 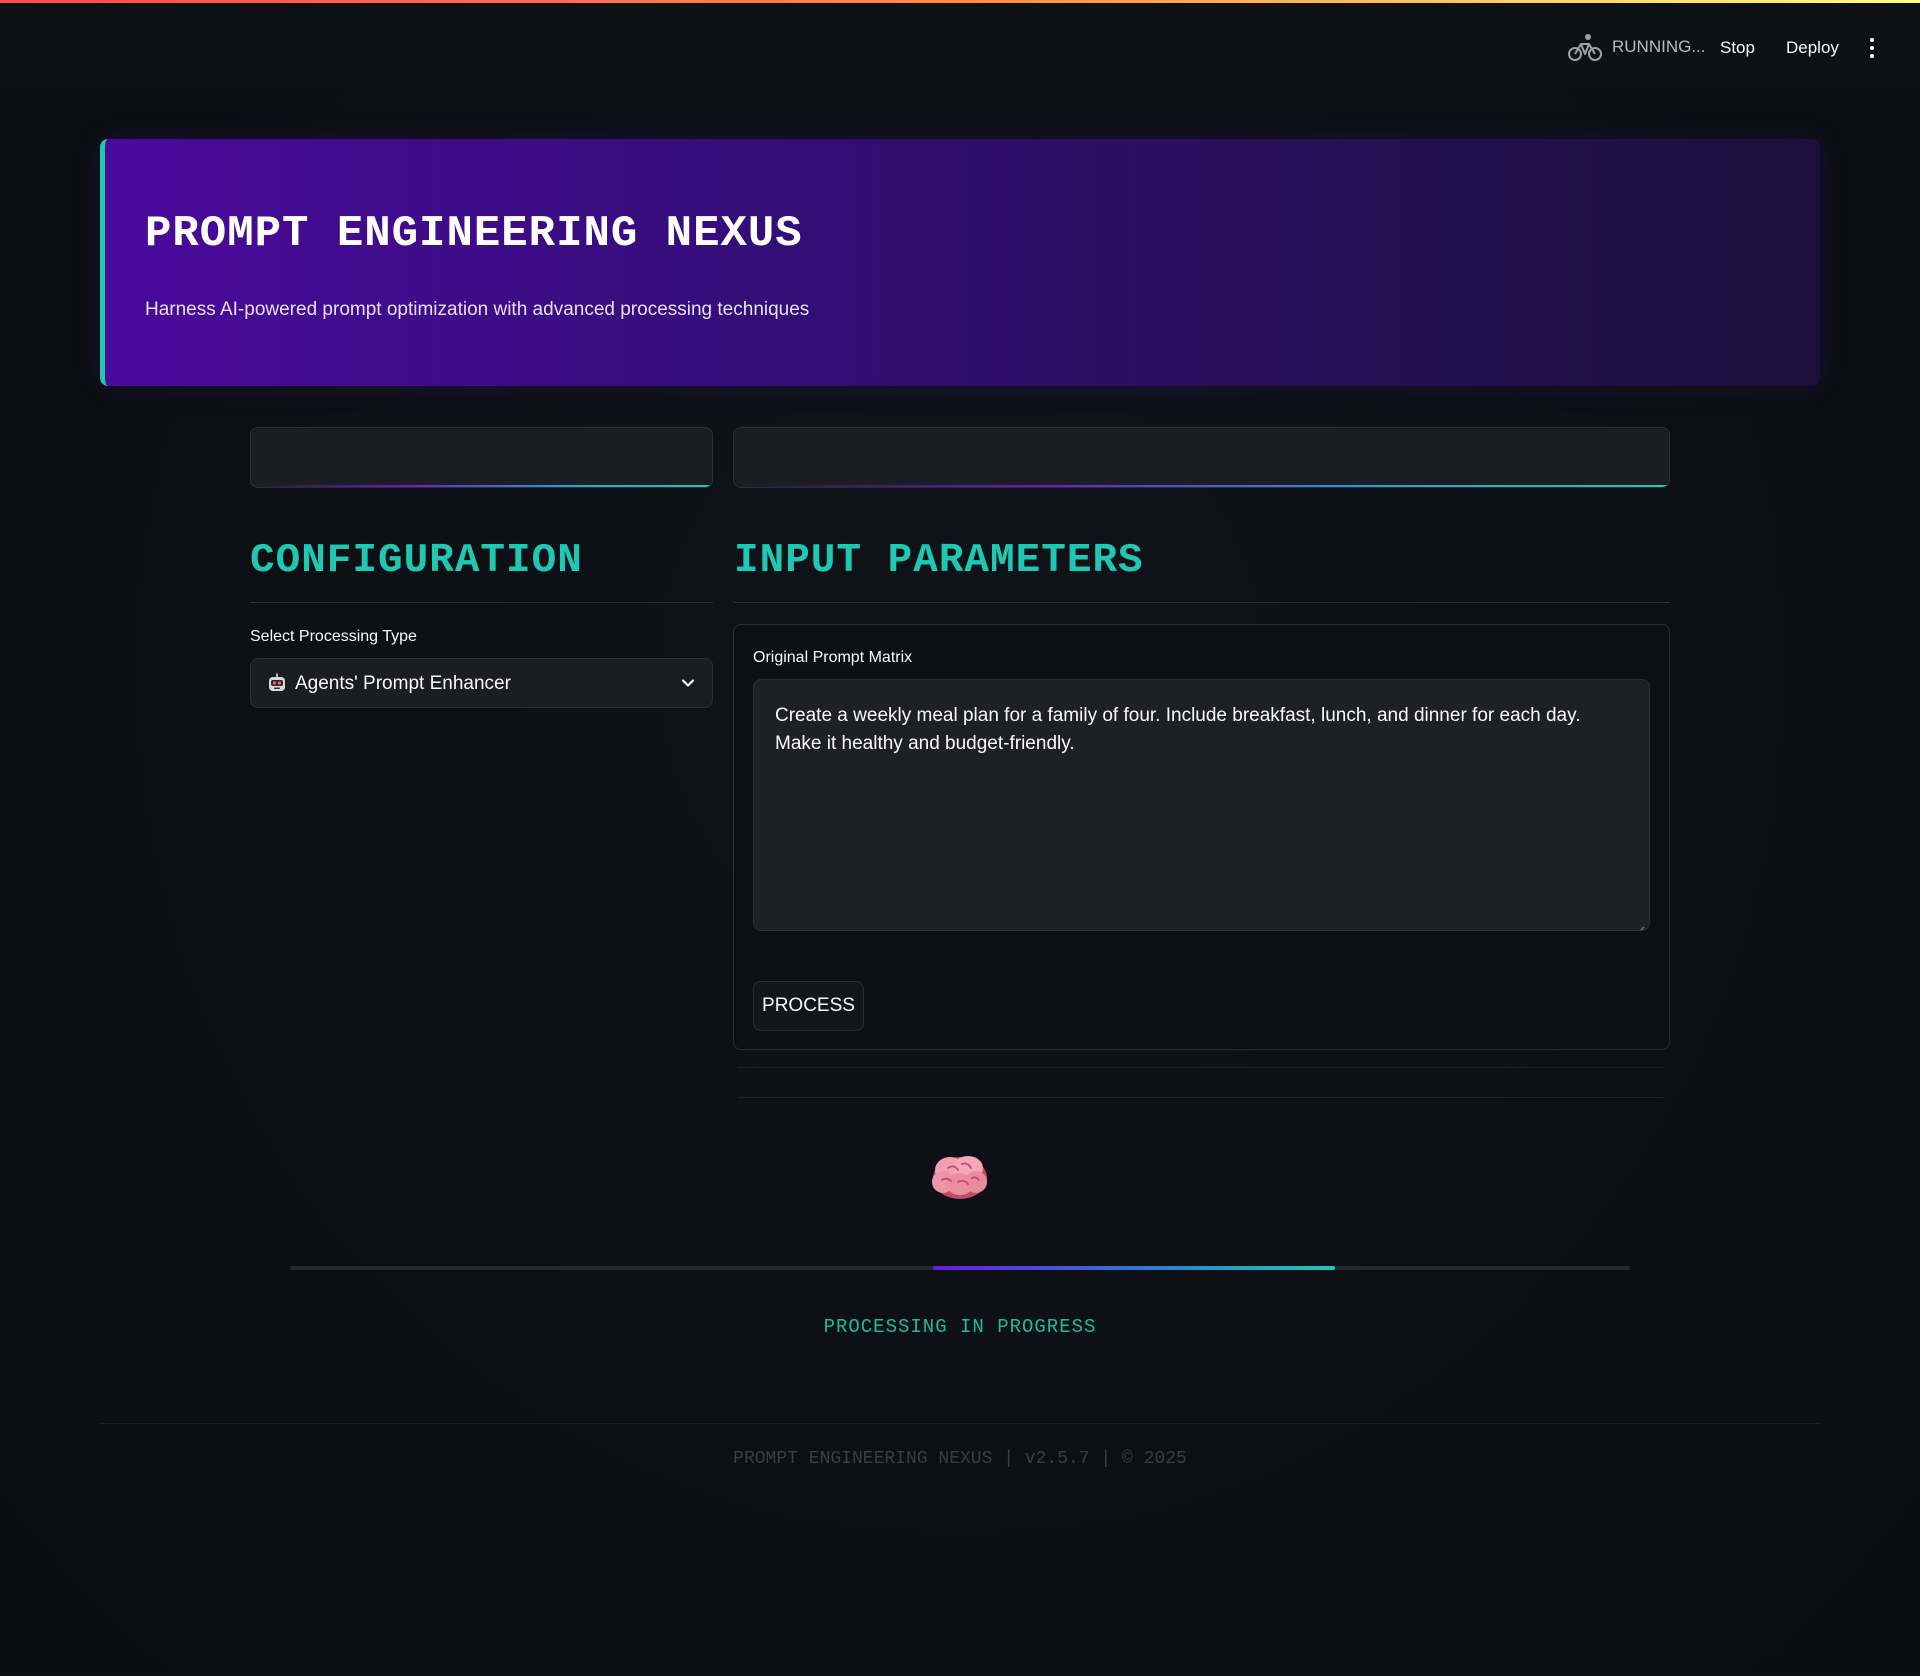 What do you see at coordinates (1134, 1268) in the screenshot?
I see `progress-indicator` at bounding box center [1134, 1268].